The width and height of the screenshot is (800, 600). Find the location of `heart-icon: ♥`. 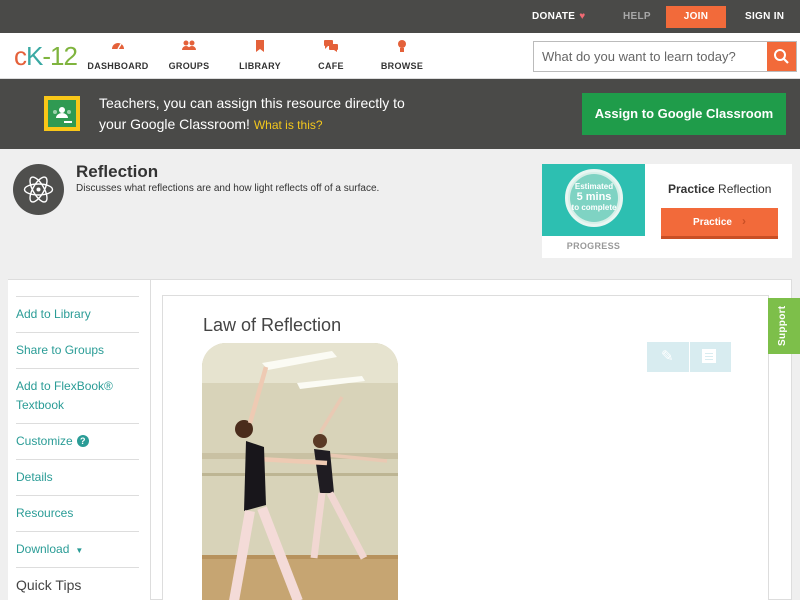

heart-icon: ♥ is located at coordinates (582, 16).